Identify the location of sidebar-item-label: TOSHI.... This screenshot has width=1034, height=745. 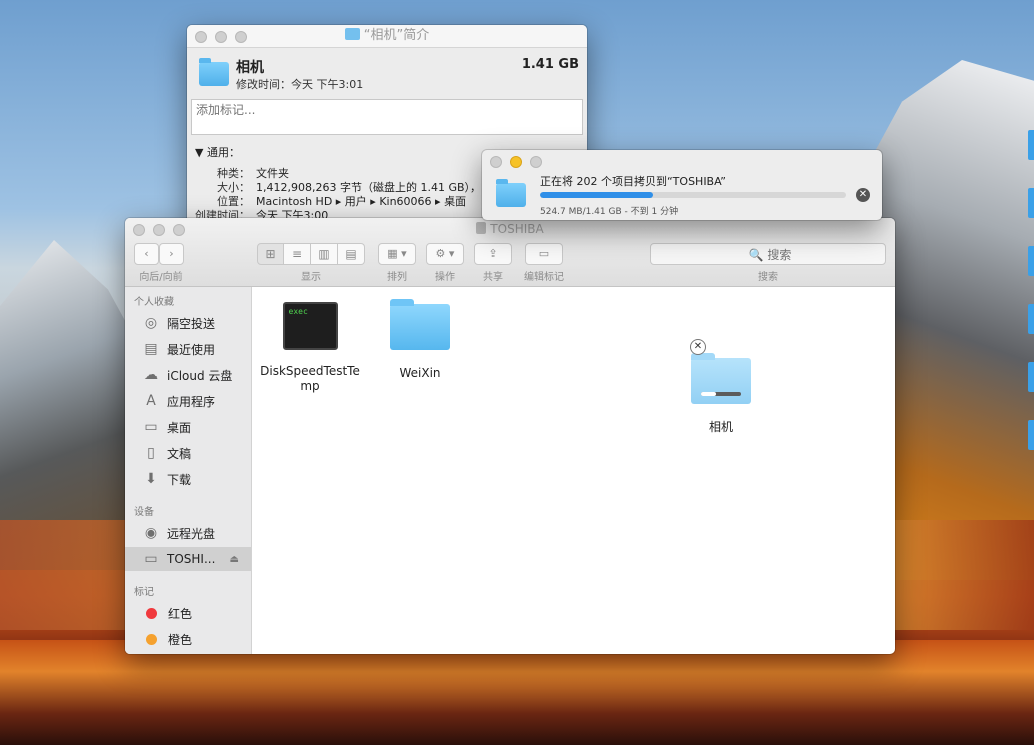
(191, 559).